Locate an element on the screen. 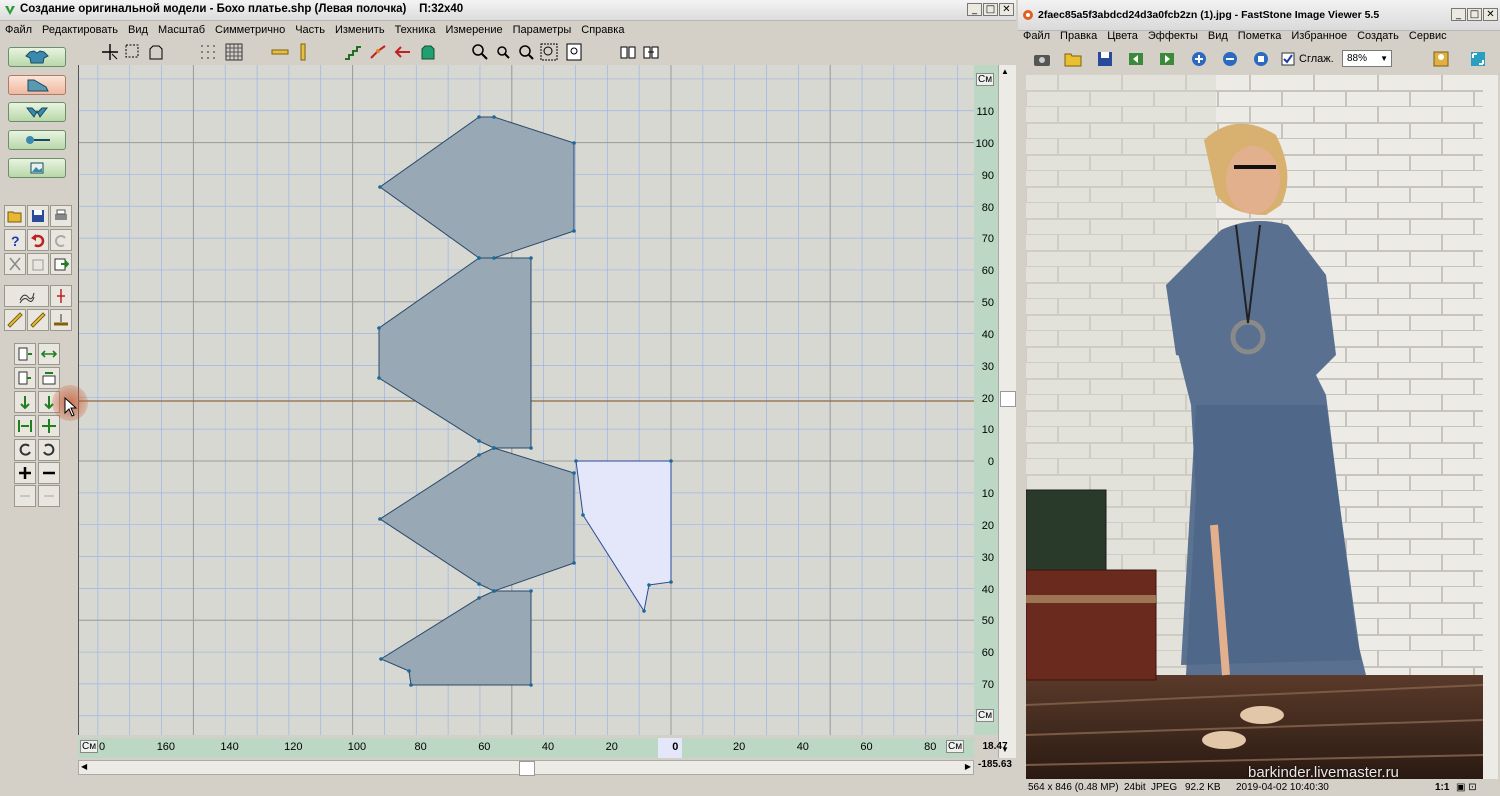  vertical-line-tool is located at coordinates (61, 296).